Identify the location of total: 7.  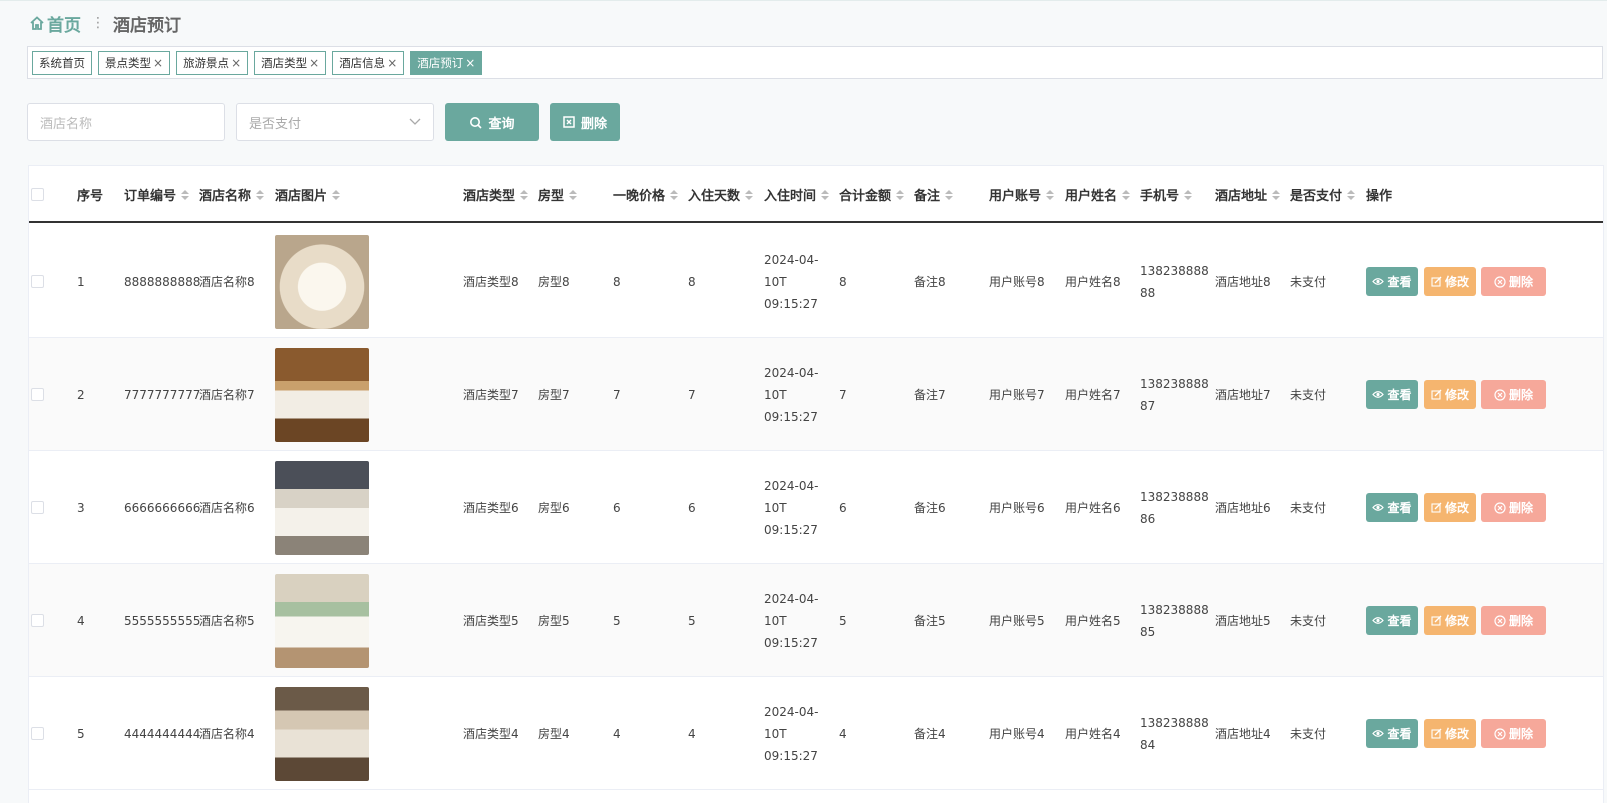
(843, 394).